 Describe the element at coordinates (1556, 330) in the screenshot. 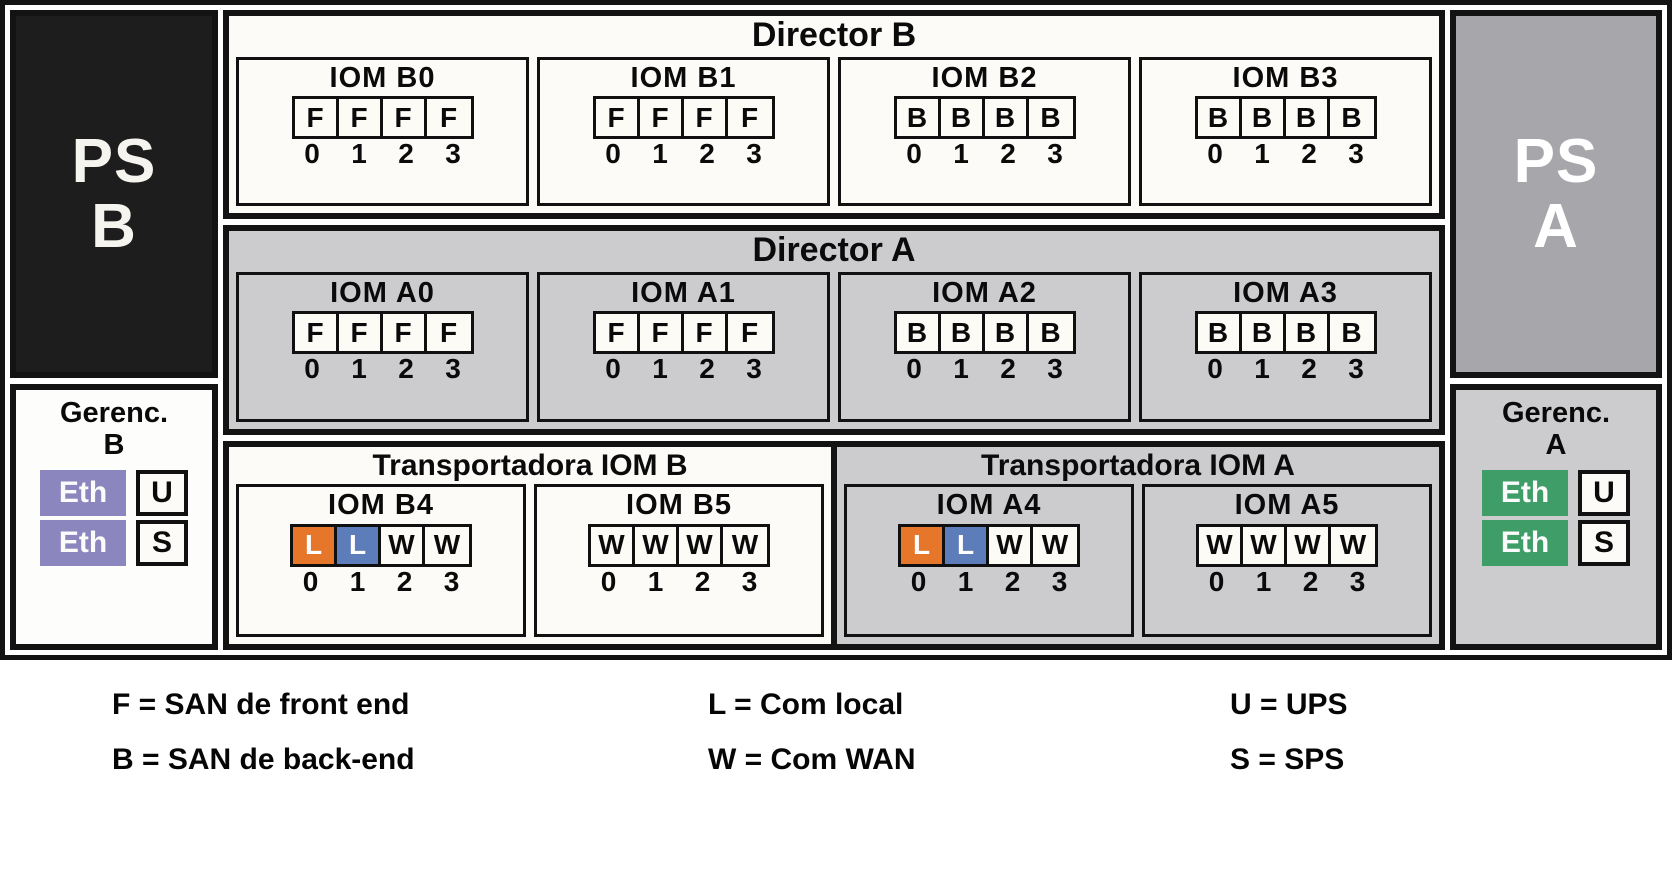

I see `right-column: PS A Gerenc. A Eth U Eth S` at that location.